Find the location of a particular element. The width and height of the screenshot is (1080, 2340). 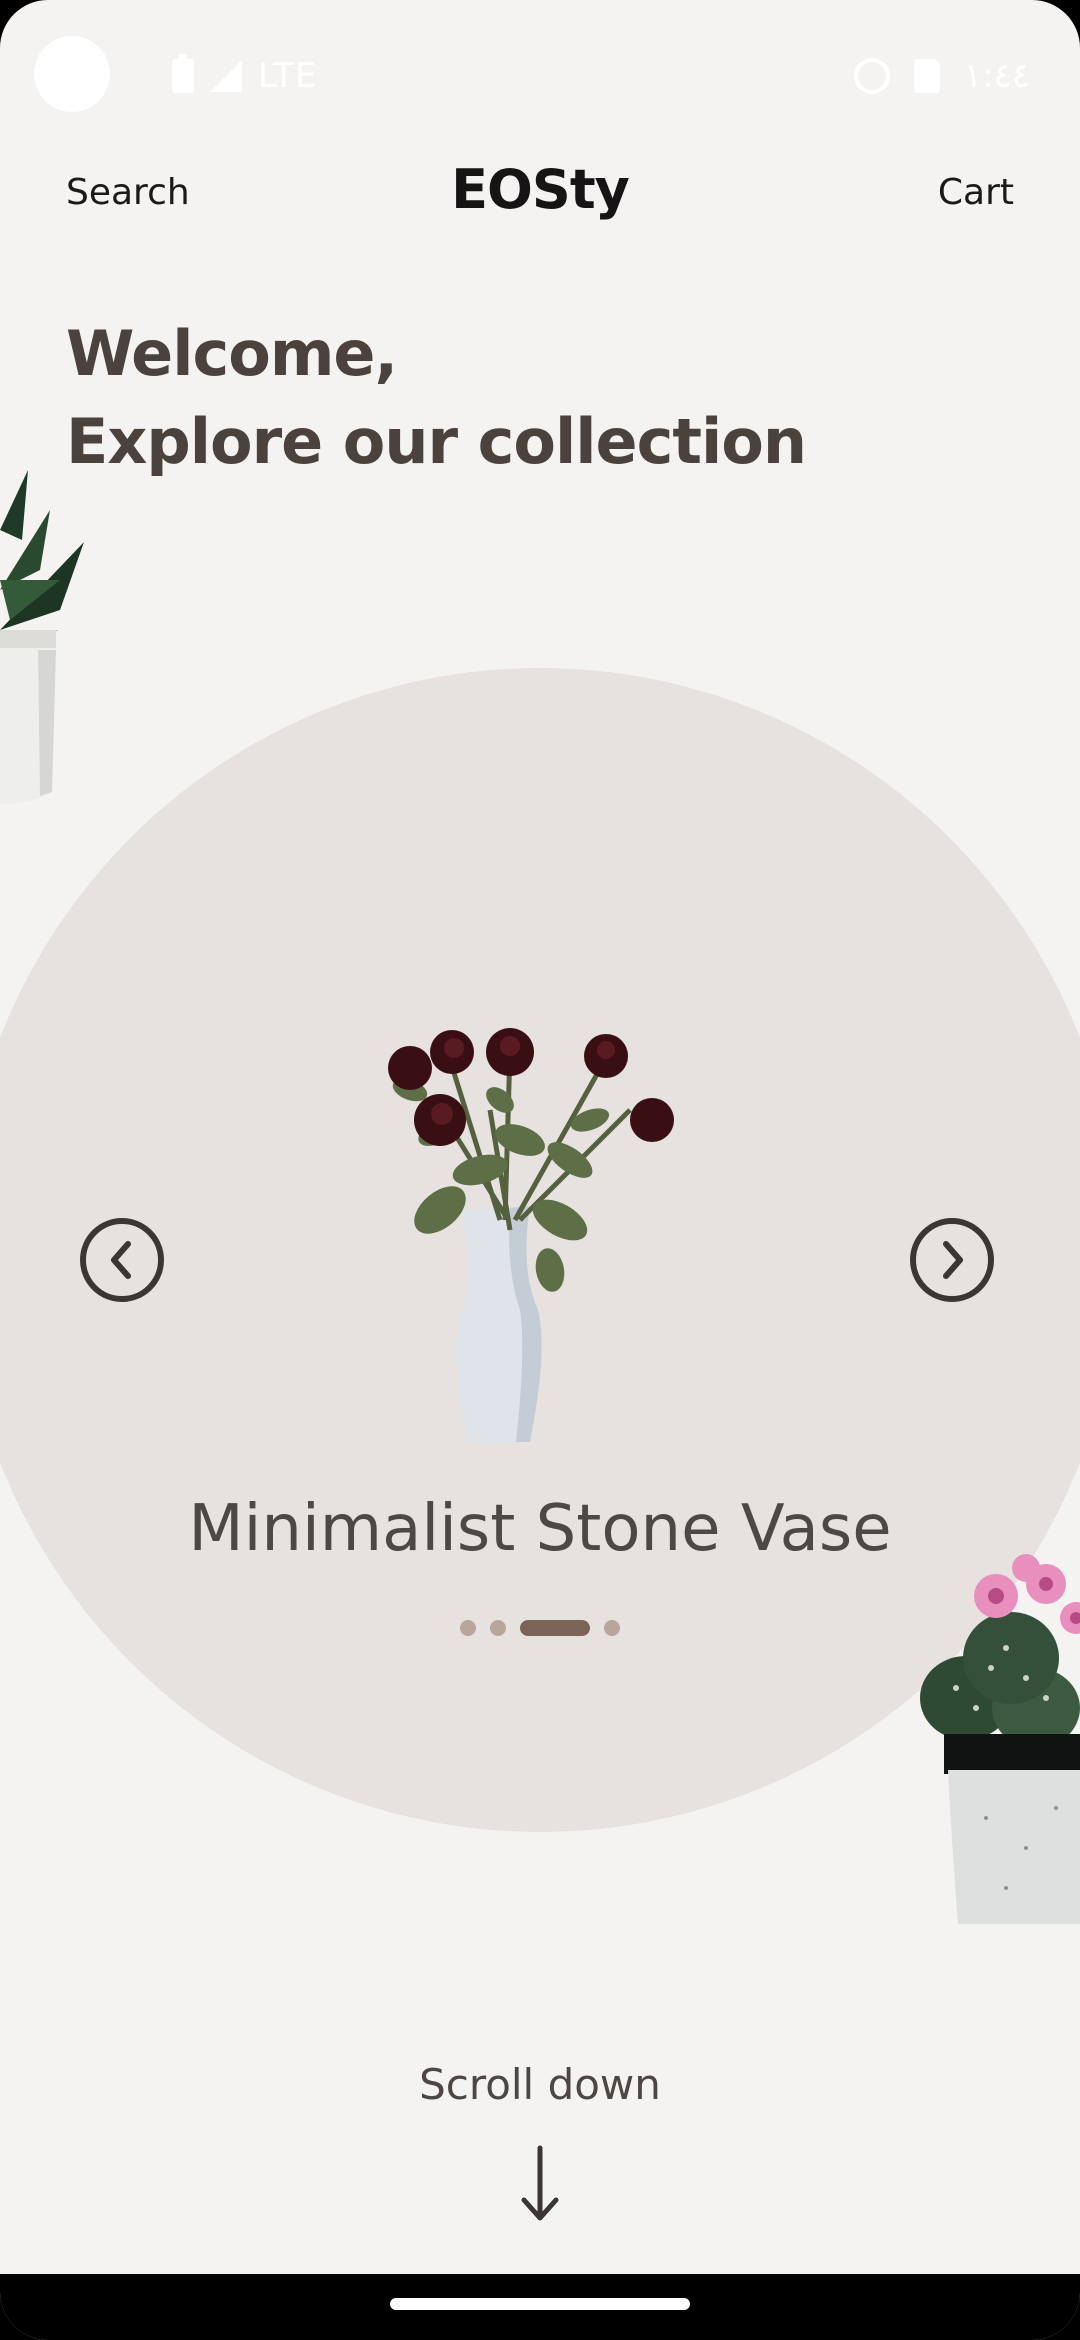

previous-button is located at coordinates (122, 1260).